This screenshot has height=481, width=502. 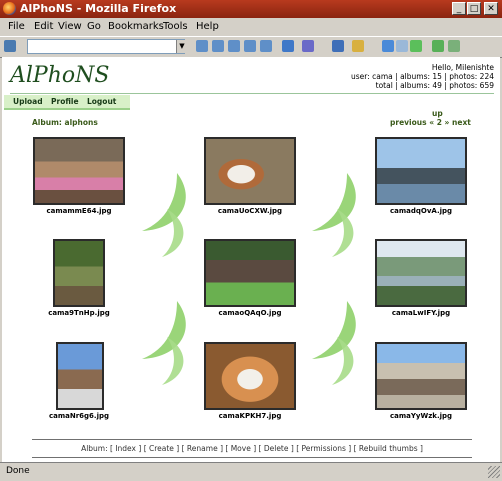 What do you see at coordinates (266, 46) in the screenshot?
I see `history-icon` at bounding box center [266, 46].